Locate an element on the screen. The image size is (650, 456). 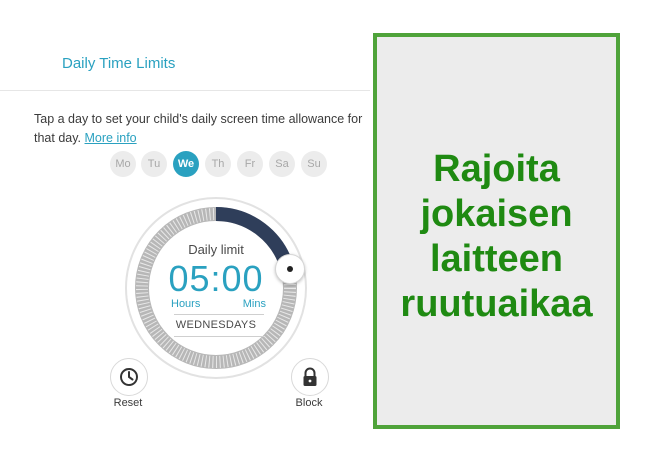
more-info-link: More info is located at coordinates (111, 138).